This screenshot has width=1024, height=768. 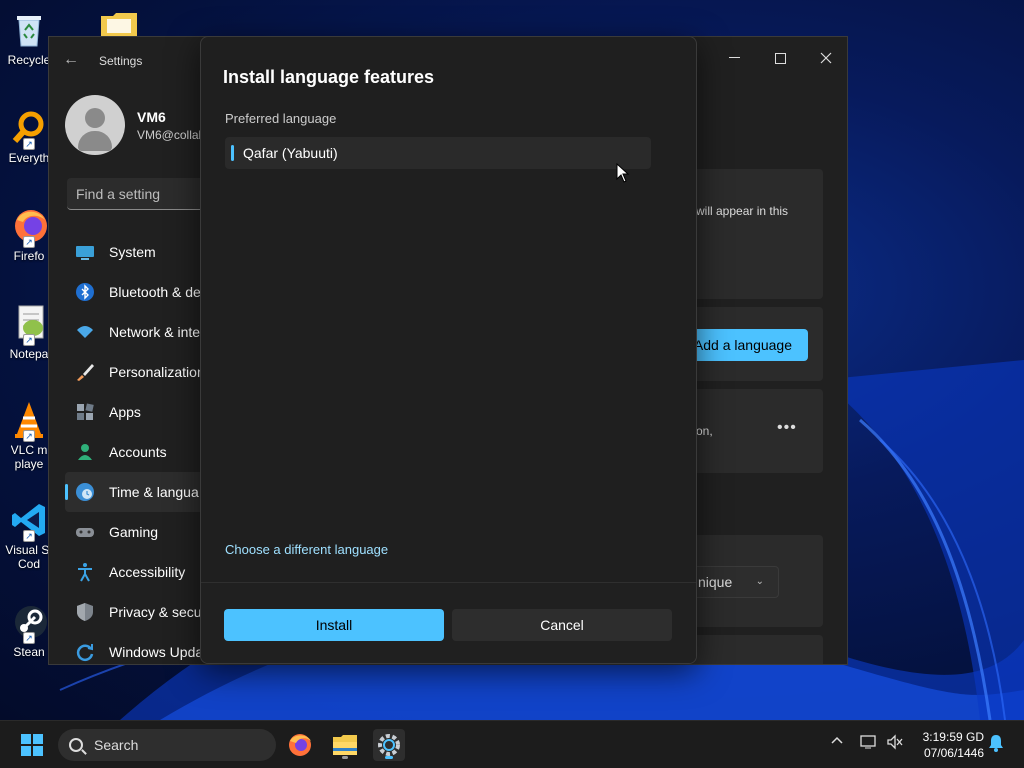 I want to click on sidebar-item-label: Privacy & secur, so click(x=158, y=612).